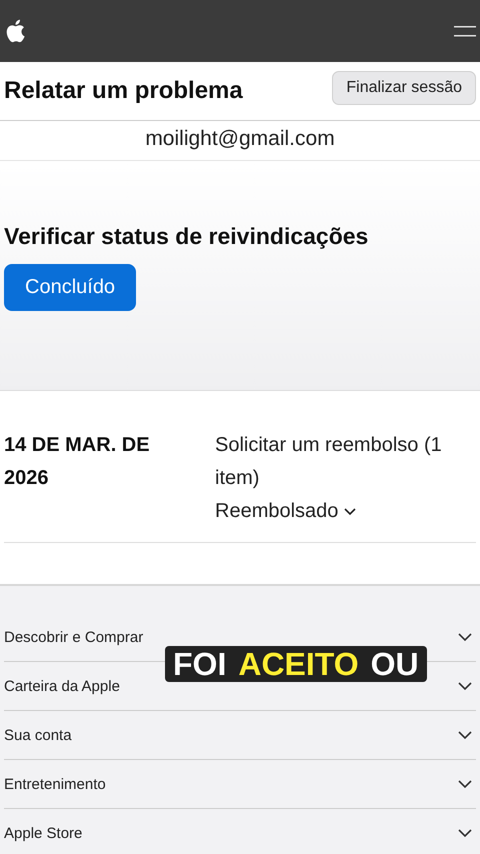  I want to click on apple-logo-icon, so click(15, 31).